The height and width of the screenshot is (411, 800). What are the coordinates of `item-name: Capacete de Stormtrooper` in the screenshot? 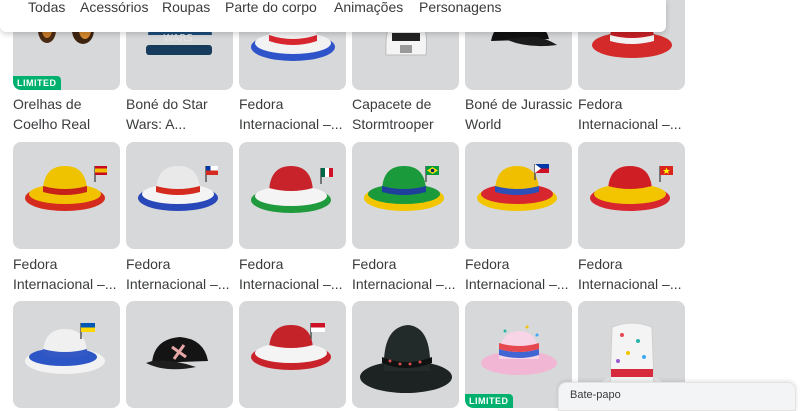 It's located at (406, 114).